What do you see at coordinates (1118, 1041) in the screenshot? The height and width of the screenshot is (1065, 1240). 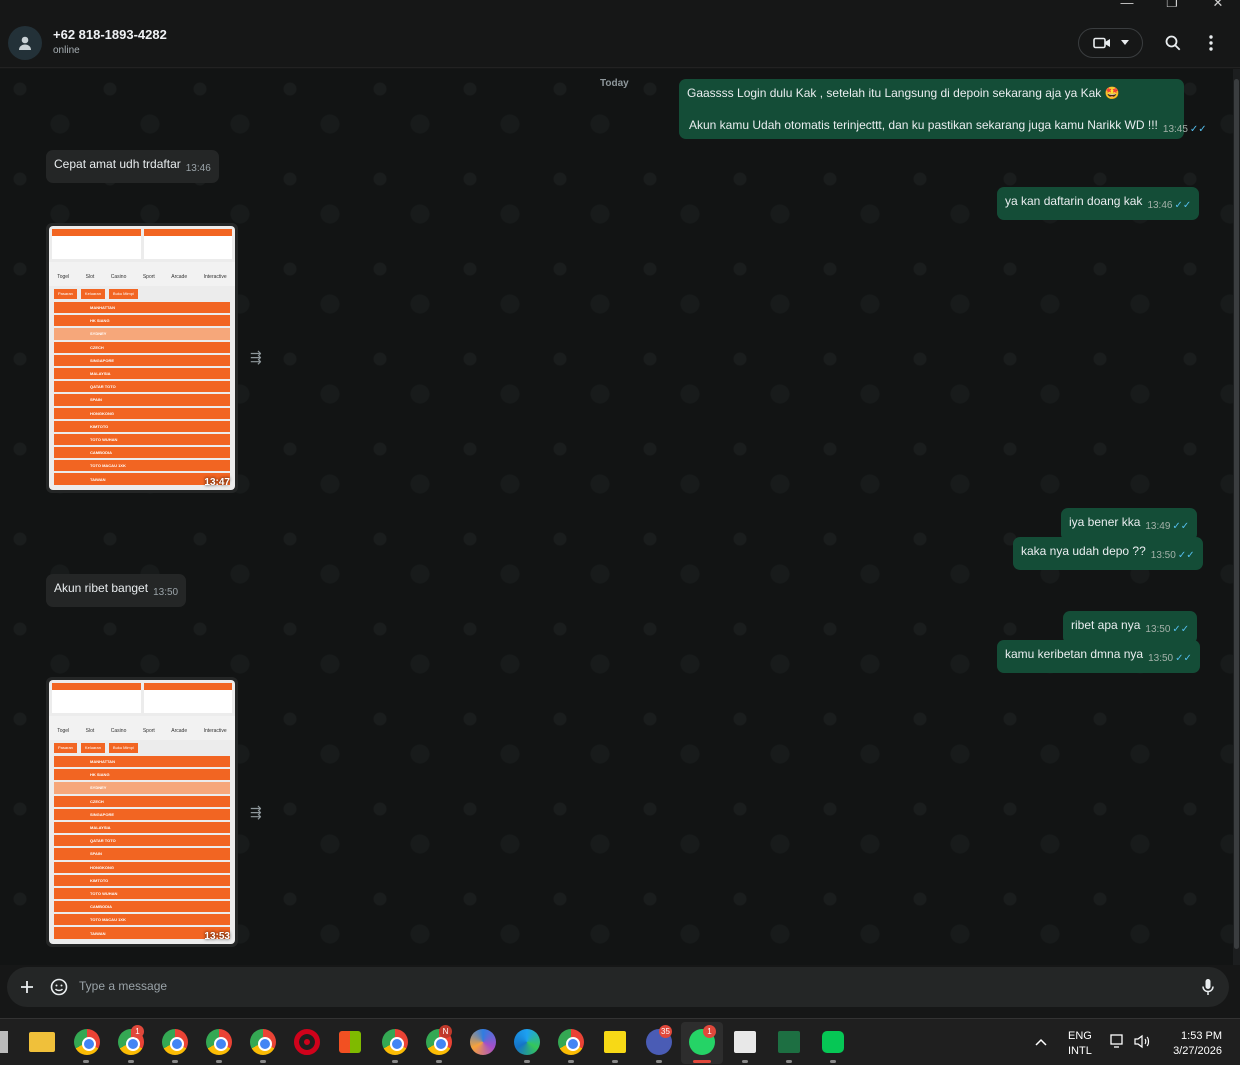 I see `network-icon` at bounding box center [1118, 1041].